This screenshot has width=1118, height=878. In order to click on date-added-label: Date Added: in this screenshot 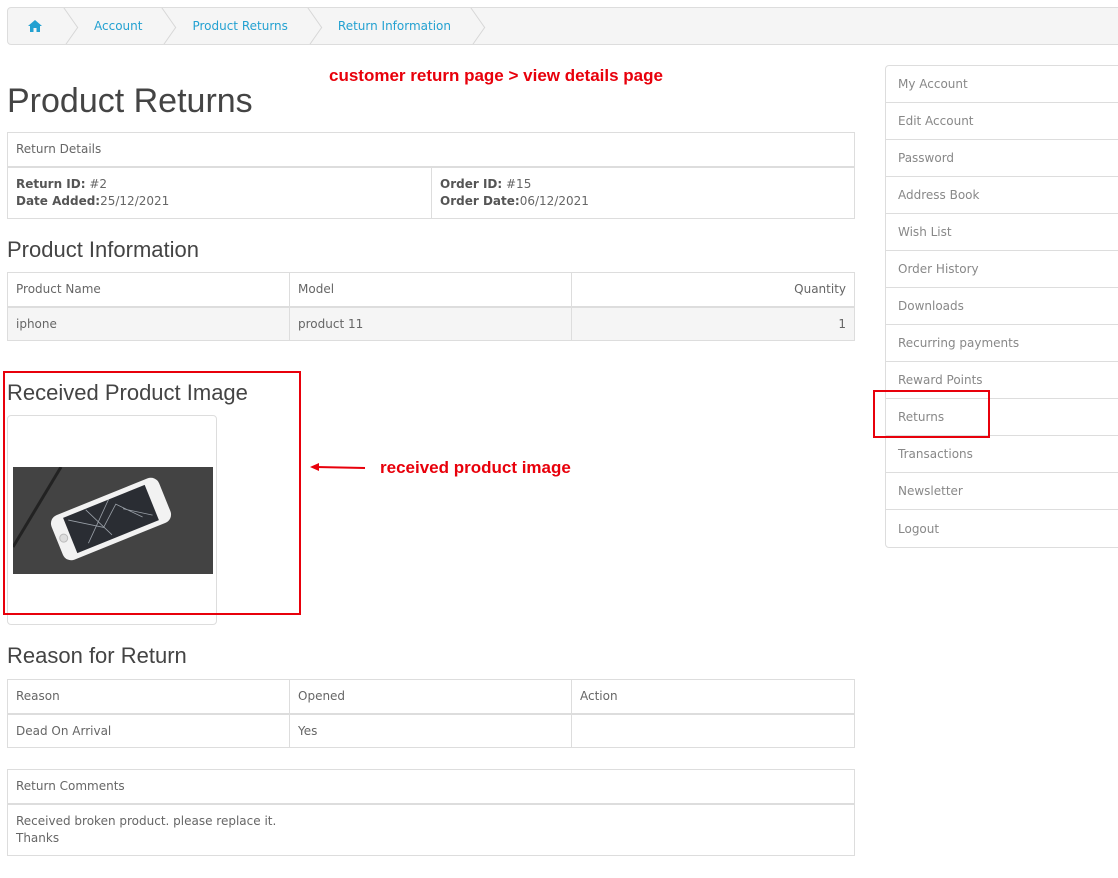, I will do `click(58, 200)`.